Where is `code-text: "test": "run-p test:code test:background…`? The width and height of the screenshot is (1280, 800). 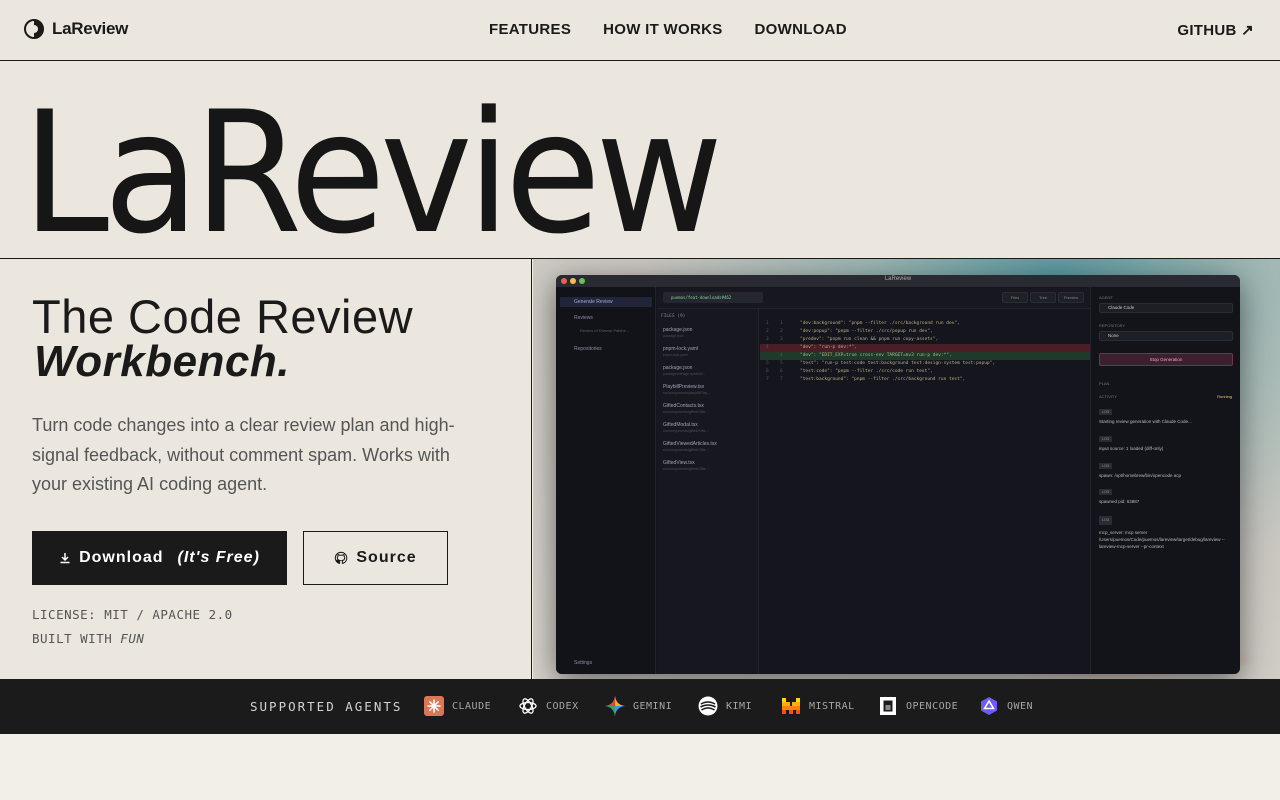
code-text: "test": "run-p test:code test:background… is located at coordinates (898, 363).